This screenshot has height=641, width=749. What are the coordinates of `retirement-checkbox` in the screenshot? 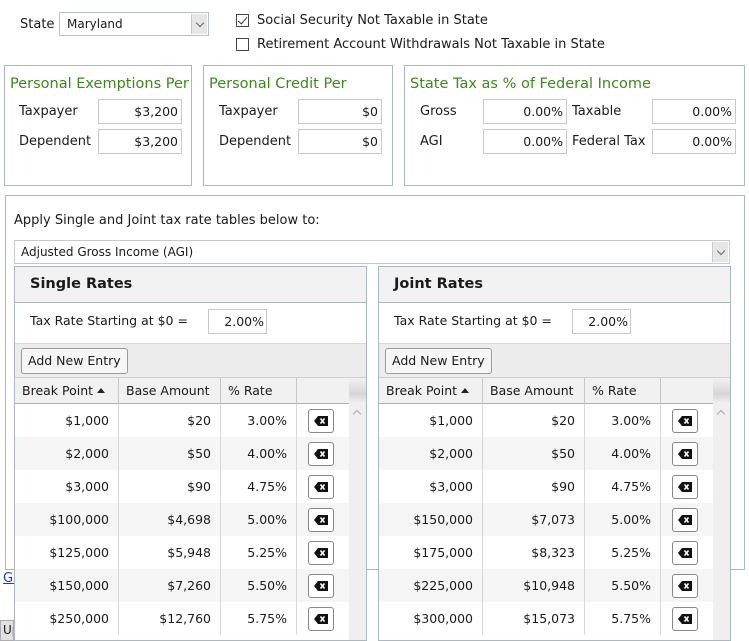 It's located at (242, 44).